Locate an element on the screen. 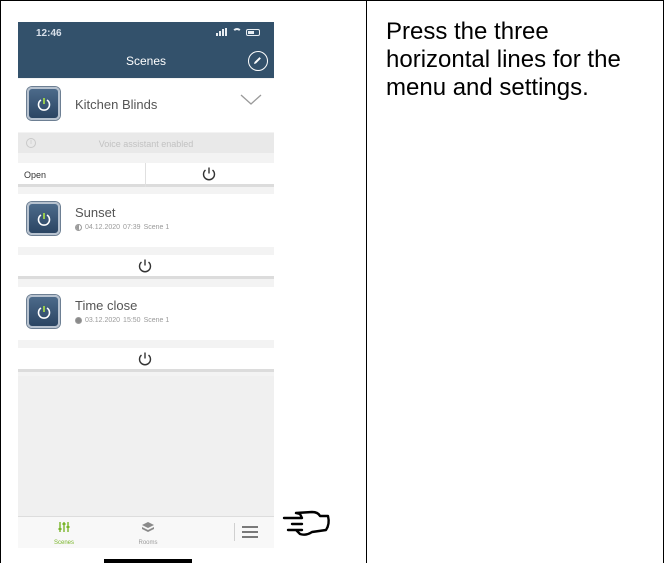 This screenshot has height=563, width=664. scene-card-time-close: Time close 03.12.2020 15:50 Scene 1 is located at coordinates (146, 313).